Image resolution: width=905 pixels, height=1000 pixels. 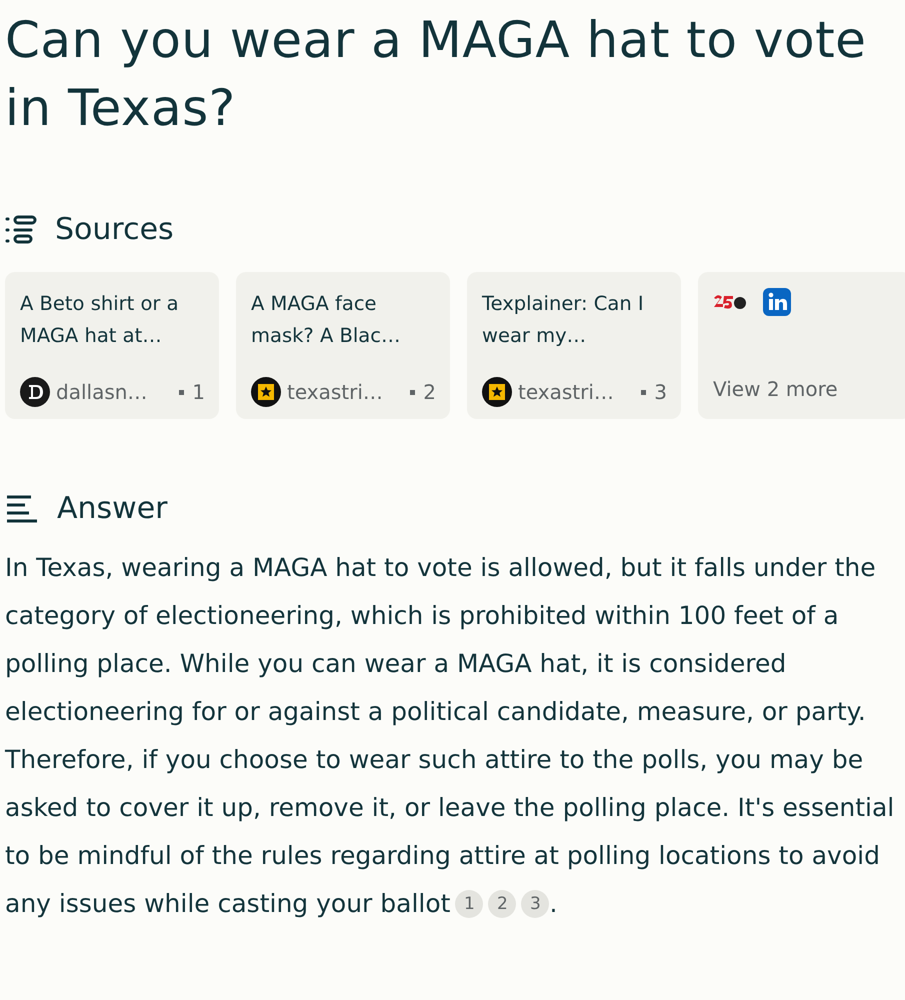 I want to click on citation-link: 2, so click(x=502, y=904).